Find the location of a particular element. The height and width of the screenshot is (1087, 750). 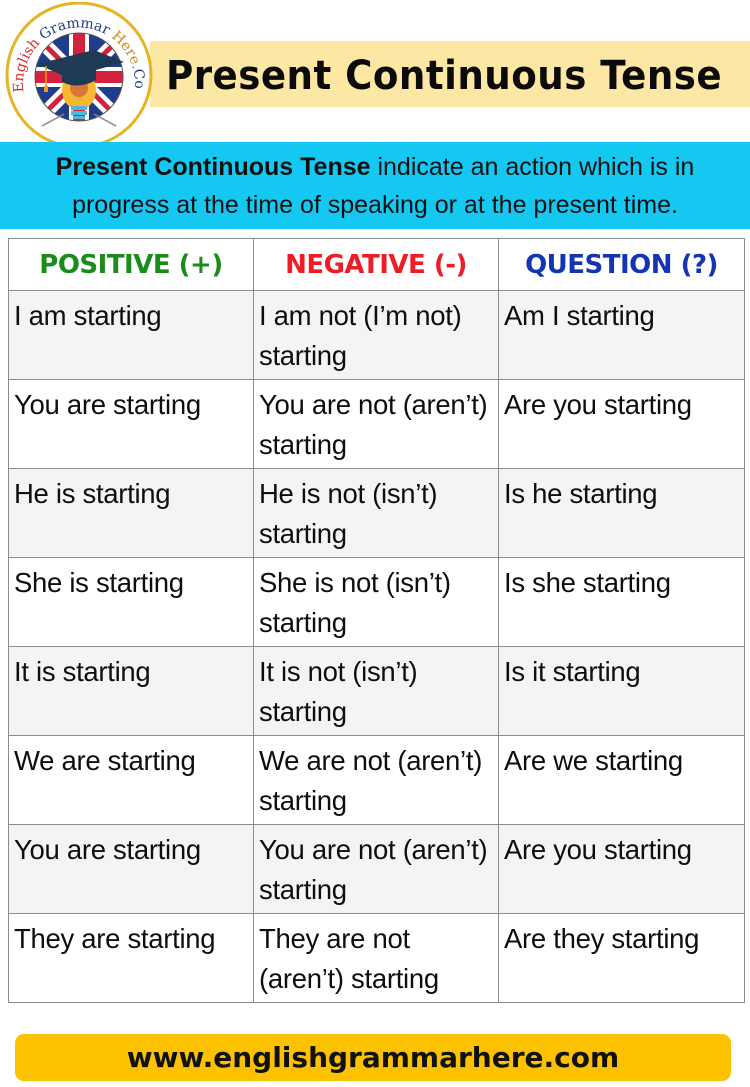

cell-negative: She is not (isn’t) starting is located at coordinates (376, 602).